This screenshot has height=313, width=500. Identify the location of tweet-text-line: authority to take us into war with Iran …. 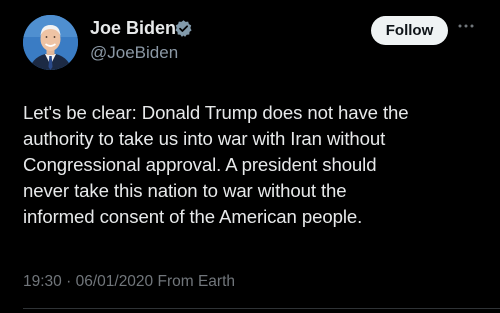
(204, 138).